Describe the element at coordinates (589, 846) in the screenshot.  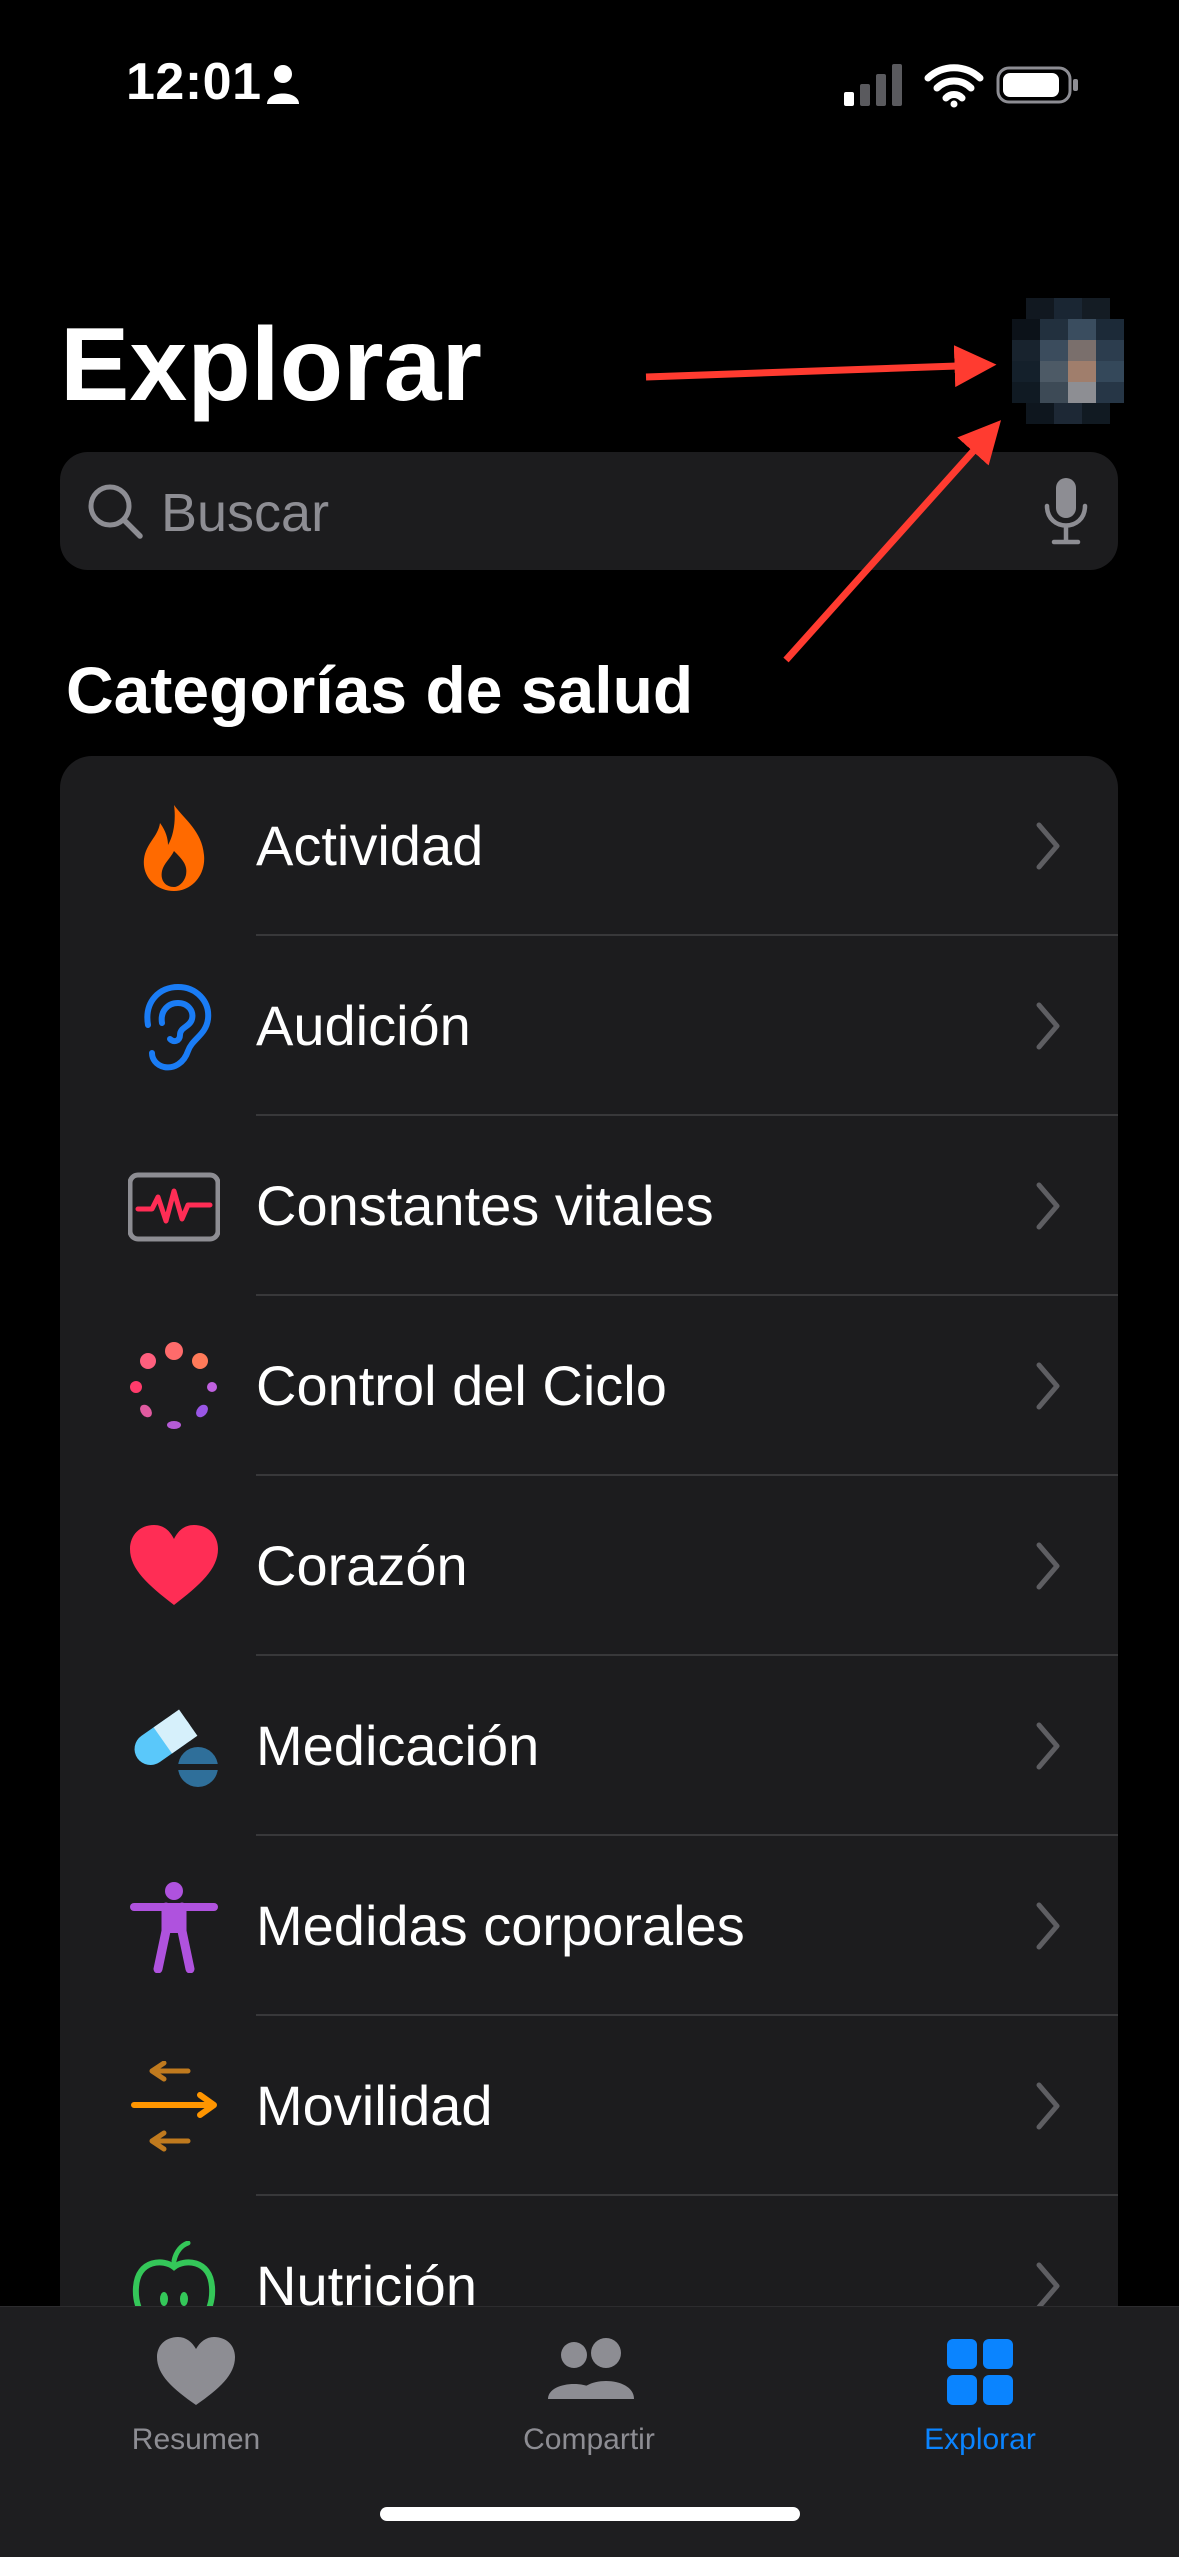
I see `category-row-actividad: Actividad` at that location.